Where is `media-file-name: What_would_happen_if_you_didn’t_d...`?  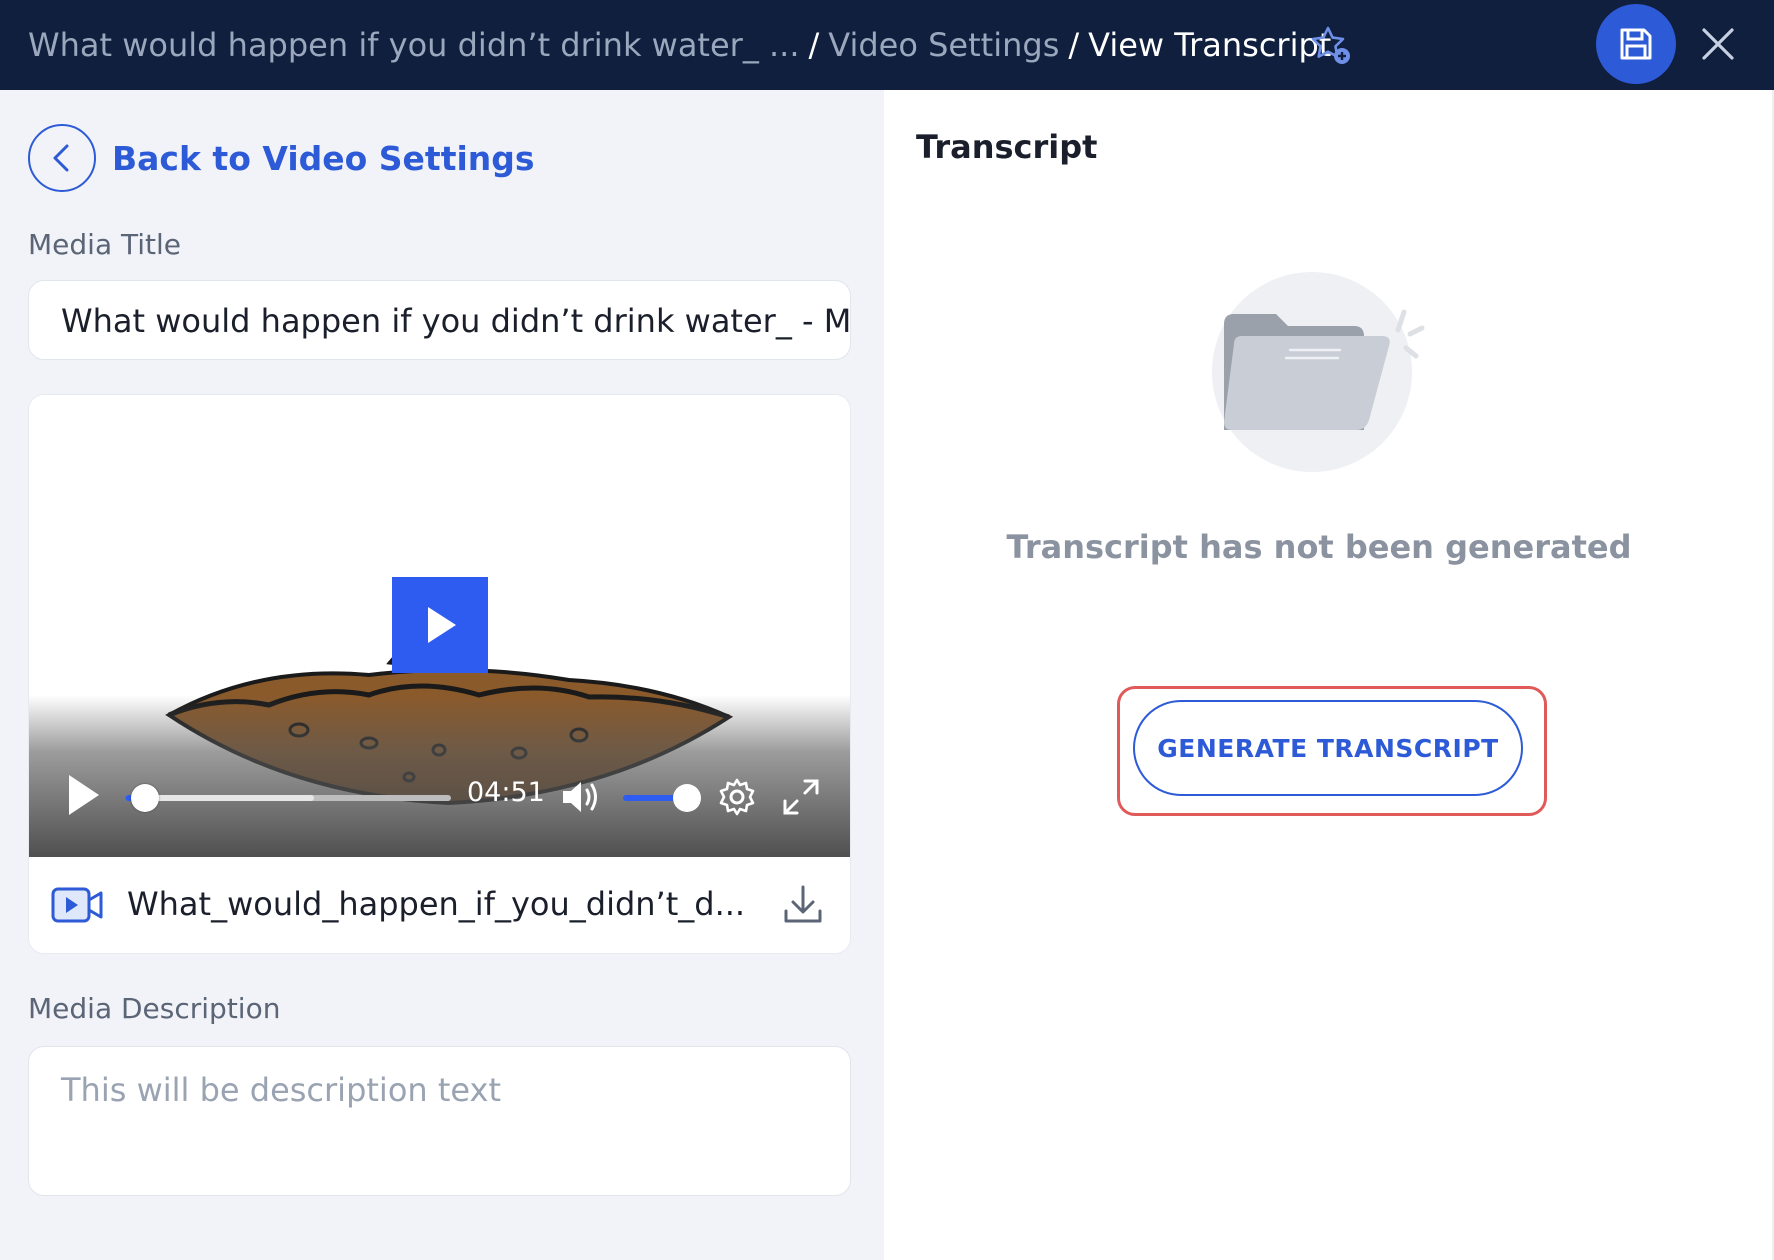 media-file-name: What_would_happen_if_you_didn’t_d... is located at coordinates (436, 904).